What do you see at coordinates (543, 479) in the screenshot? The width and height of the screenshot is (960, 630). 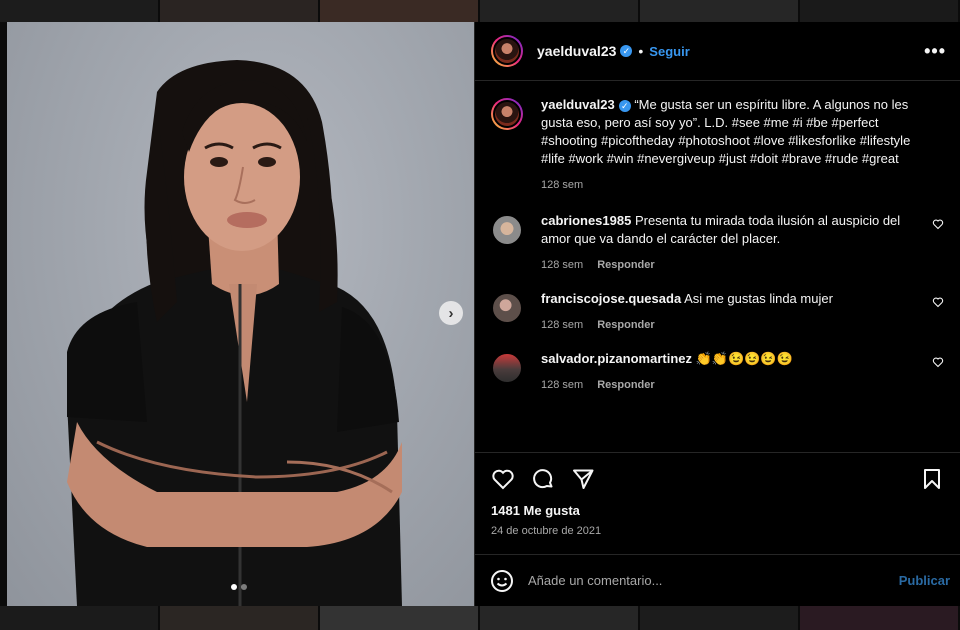 I see `comment-icon` at bounding box center [543, 479].